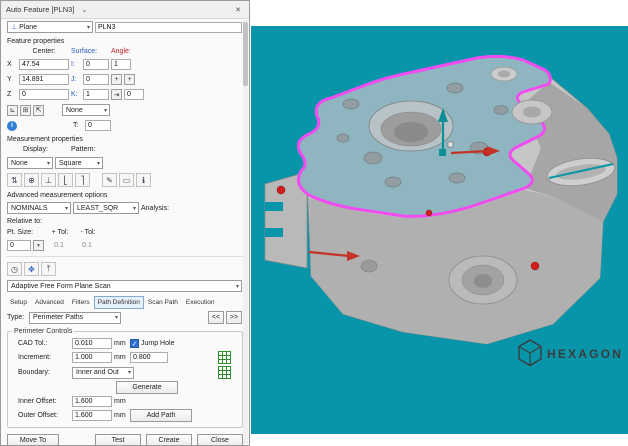  Describe the element at coordinates (125, 10) in the screenshot. I see `dialog-titlebar: Auto Feature [PLN3] ⌄ ✕` at that location.